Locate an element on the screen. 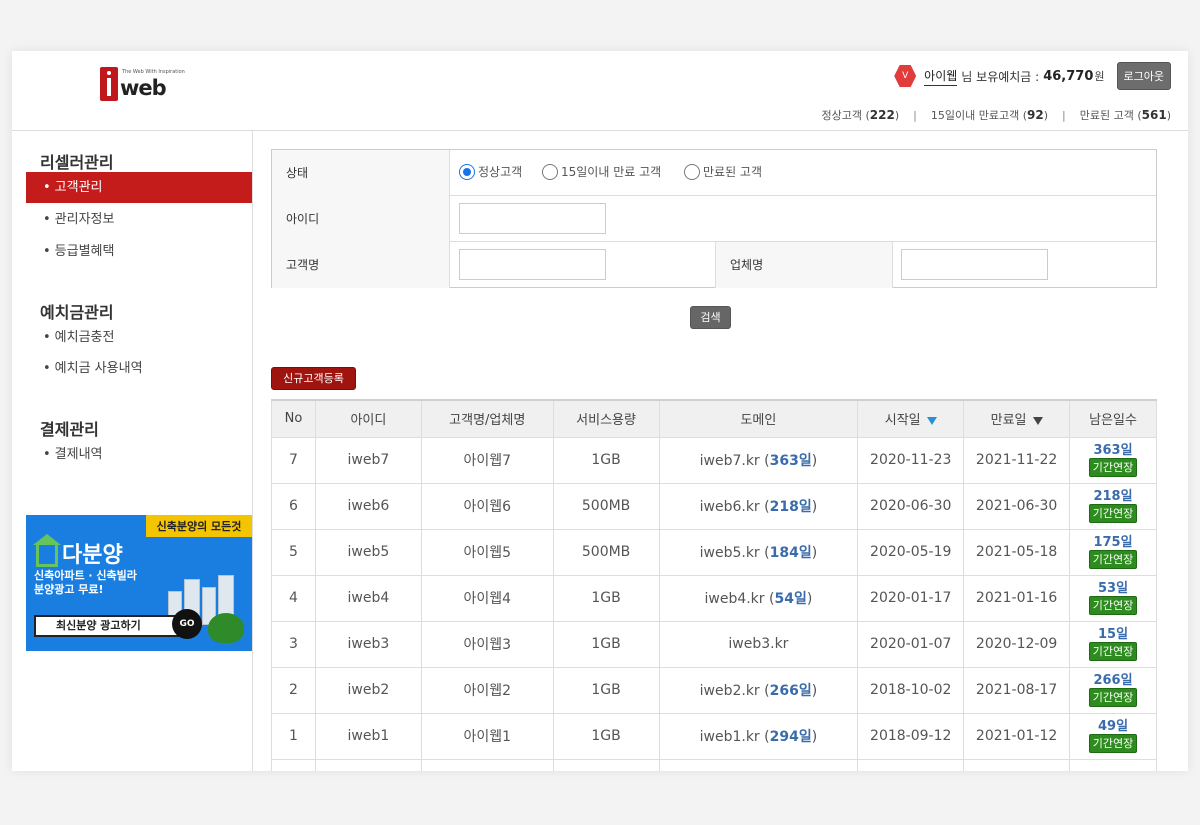  logo-i-mark is located at coordinates (109, 84).